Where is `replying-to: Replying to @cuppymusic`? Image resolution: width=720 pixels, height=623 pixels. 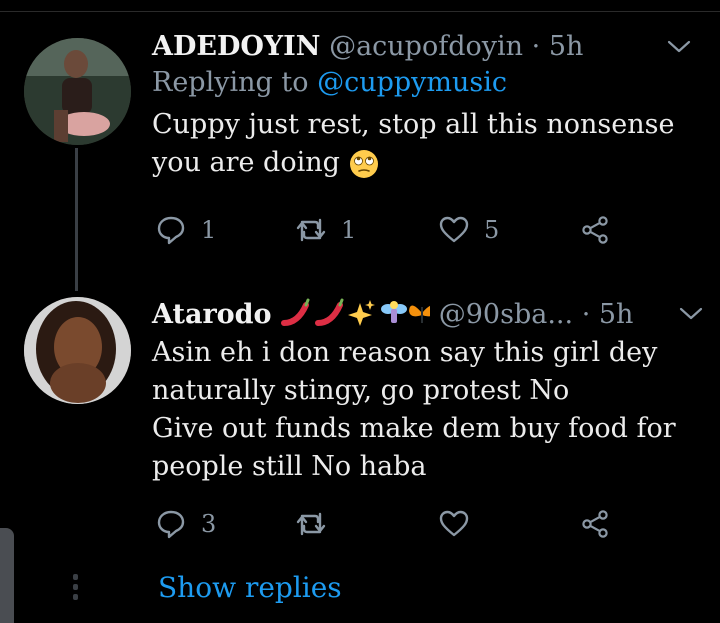 replying-to: Replying to @cuppymusic is located at coordinates (426, 83).